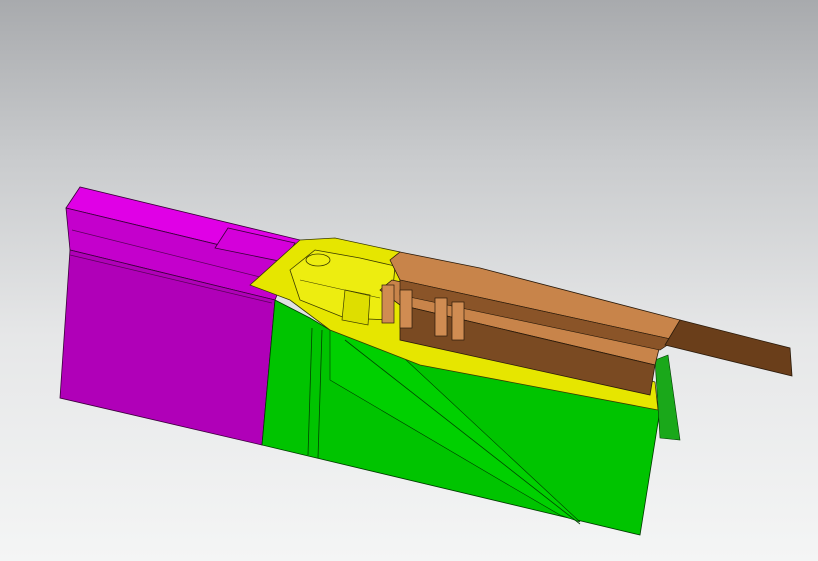 The width and height of the screenshot is (818, 561). Describe the element at coordinates (180, 316) in the screenshot. I see `side-panel-part` at that location.